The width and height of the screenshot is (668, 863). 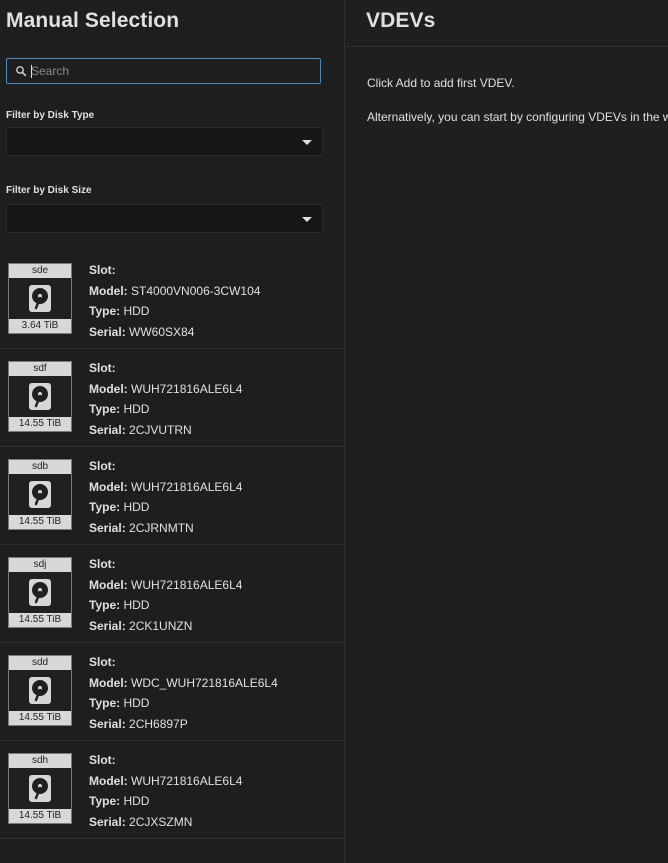 I want to click on disk-serial: Serial: WW60SX84, so click(x=142, y=331).